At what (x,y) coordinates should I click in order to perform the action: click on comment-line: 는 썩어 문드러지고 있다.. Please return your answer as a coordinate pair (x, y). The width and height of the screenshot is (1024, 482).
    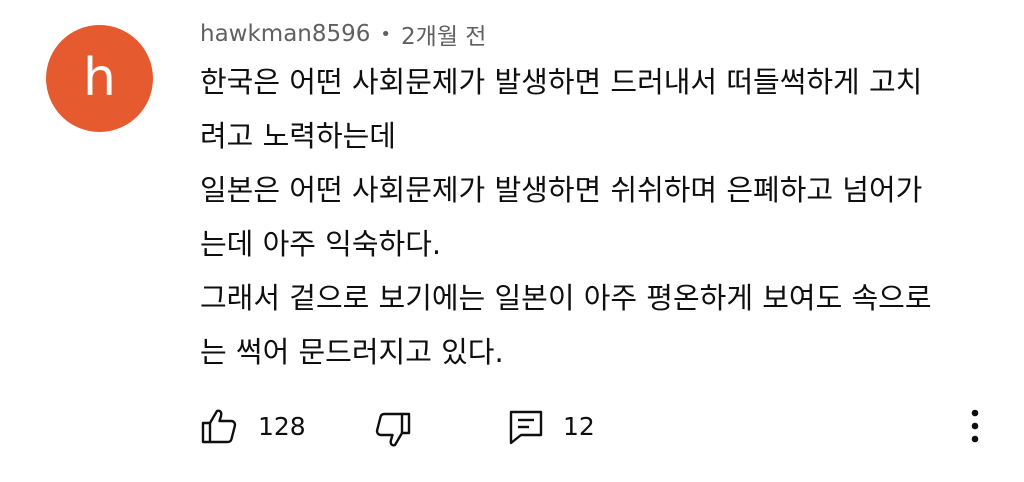
    Looking at the image, I should click on (352, 352).